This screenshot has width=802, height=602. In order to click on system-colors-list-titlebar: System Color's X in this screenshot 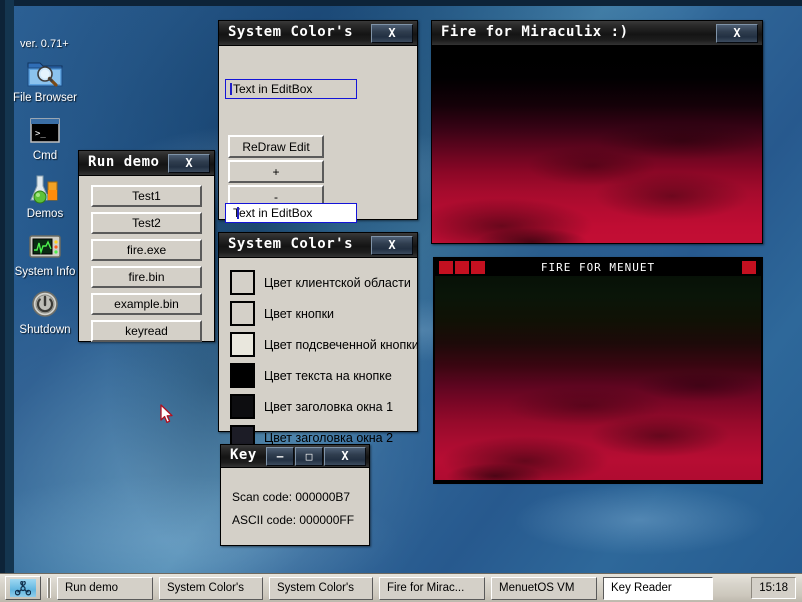, I will do `click(318, 245)`.